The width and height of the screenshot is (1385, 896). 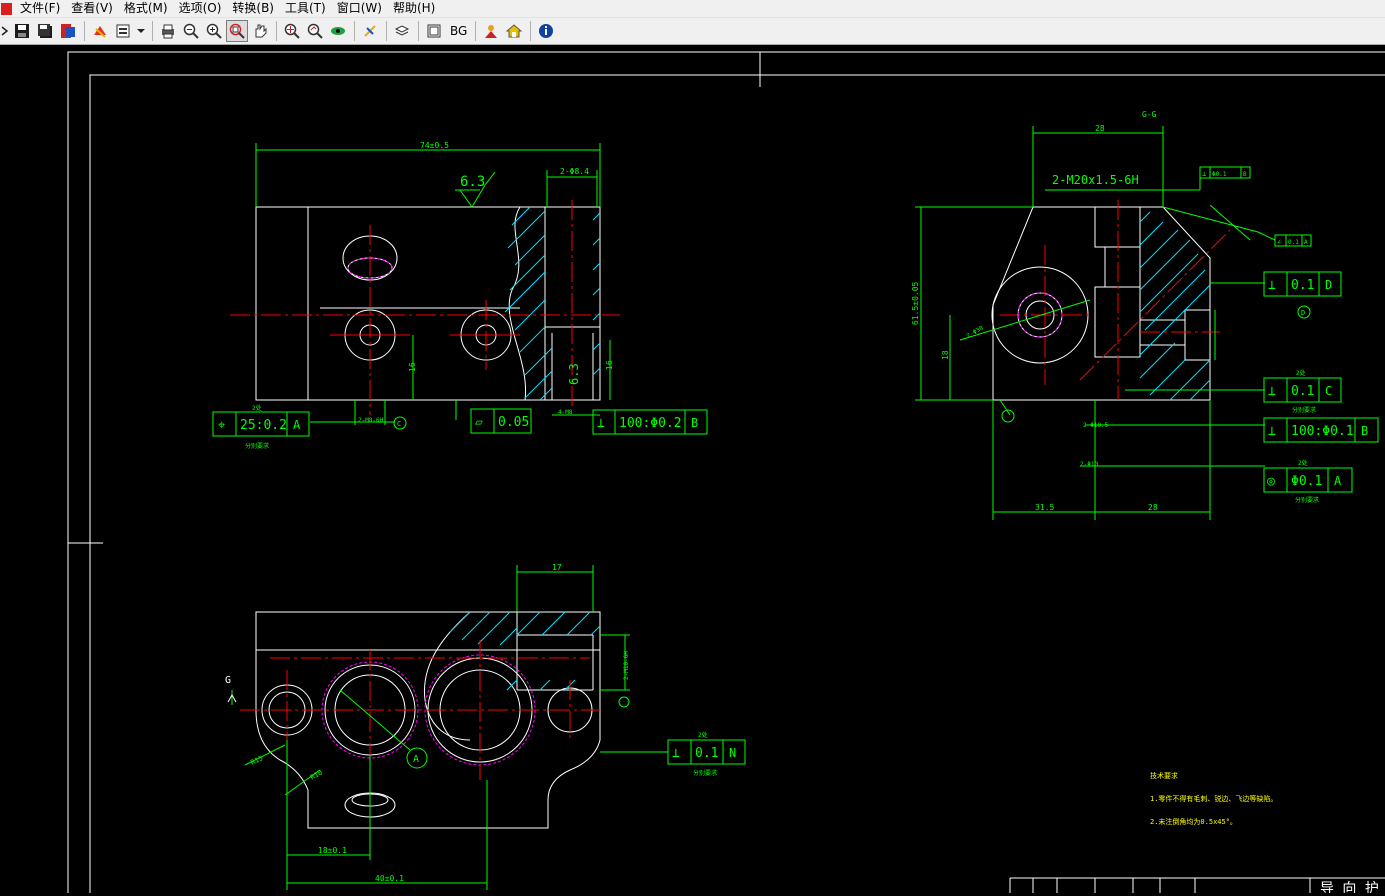 I want to click on dim-right-top: 28, so click(x=1100, y=128).